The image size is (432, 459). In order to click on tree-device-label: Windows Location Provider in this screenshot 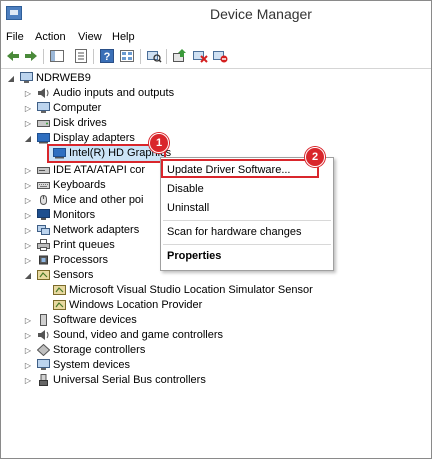, I will do `click(136, 305)`.